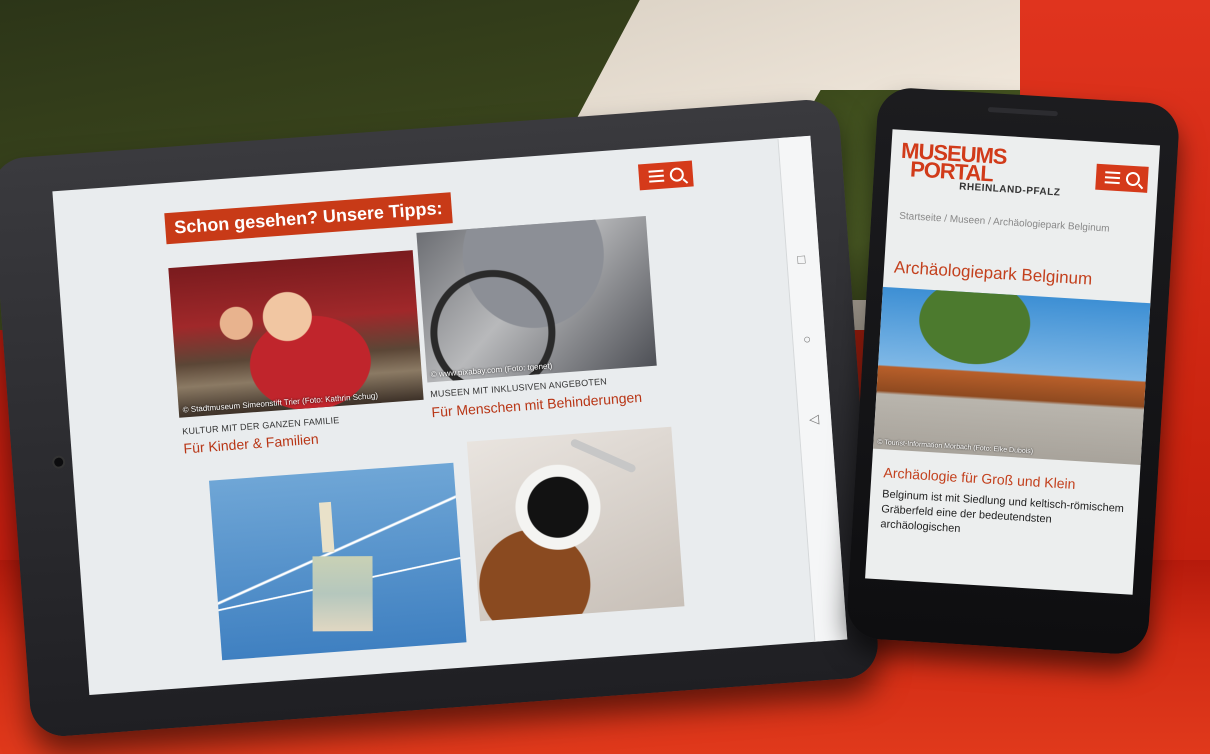 The width and height of the screenshot is (1210, 754). Describe the element at coordinates (812, 388) in the screenshot. I see `android-nav-bar: □ ○ ◁` at that location.